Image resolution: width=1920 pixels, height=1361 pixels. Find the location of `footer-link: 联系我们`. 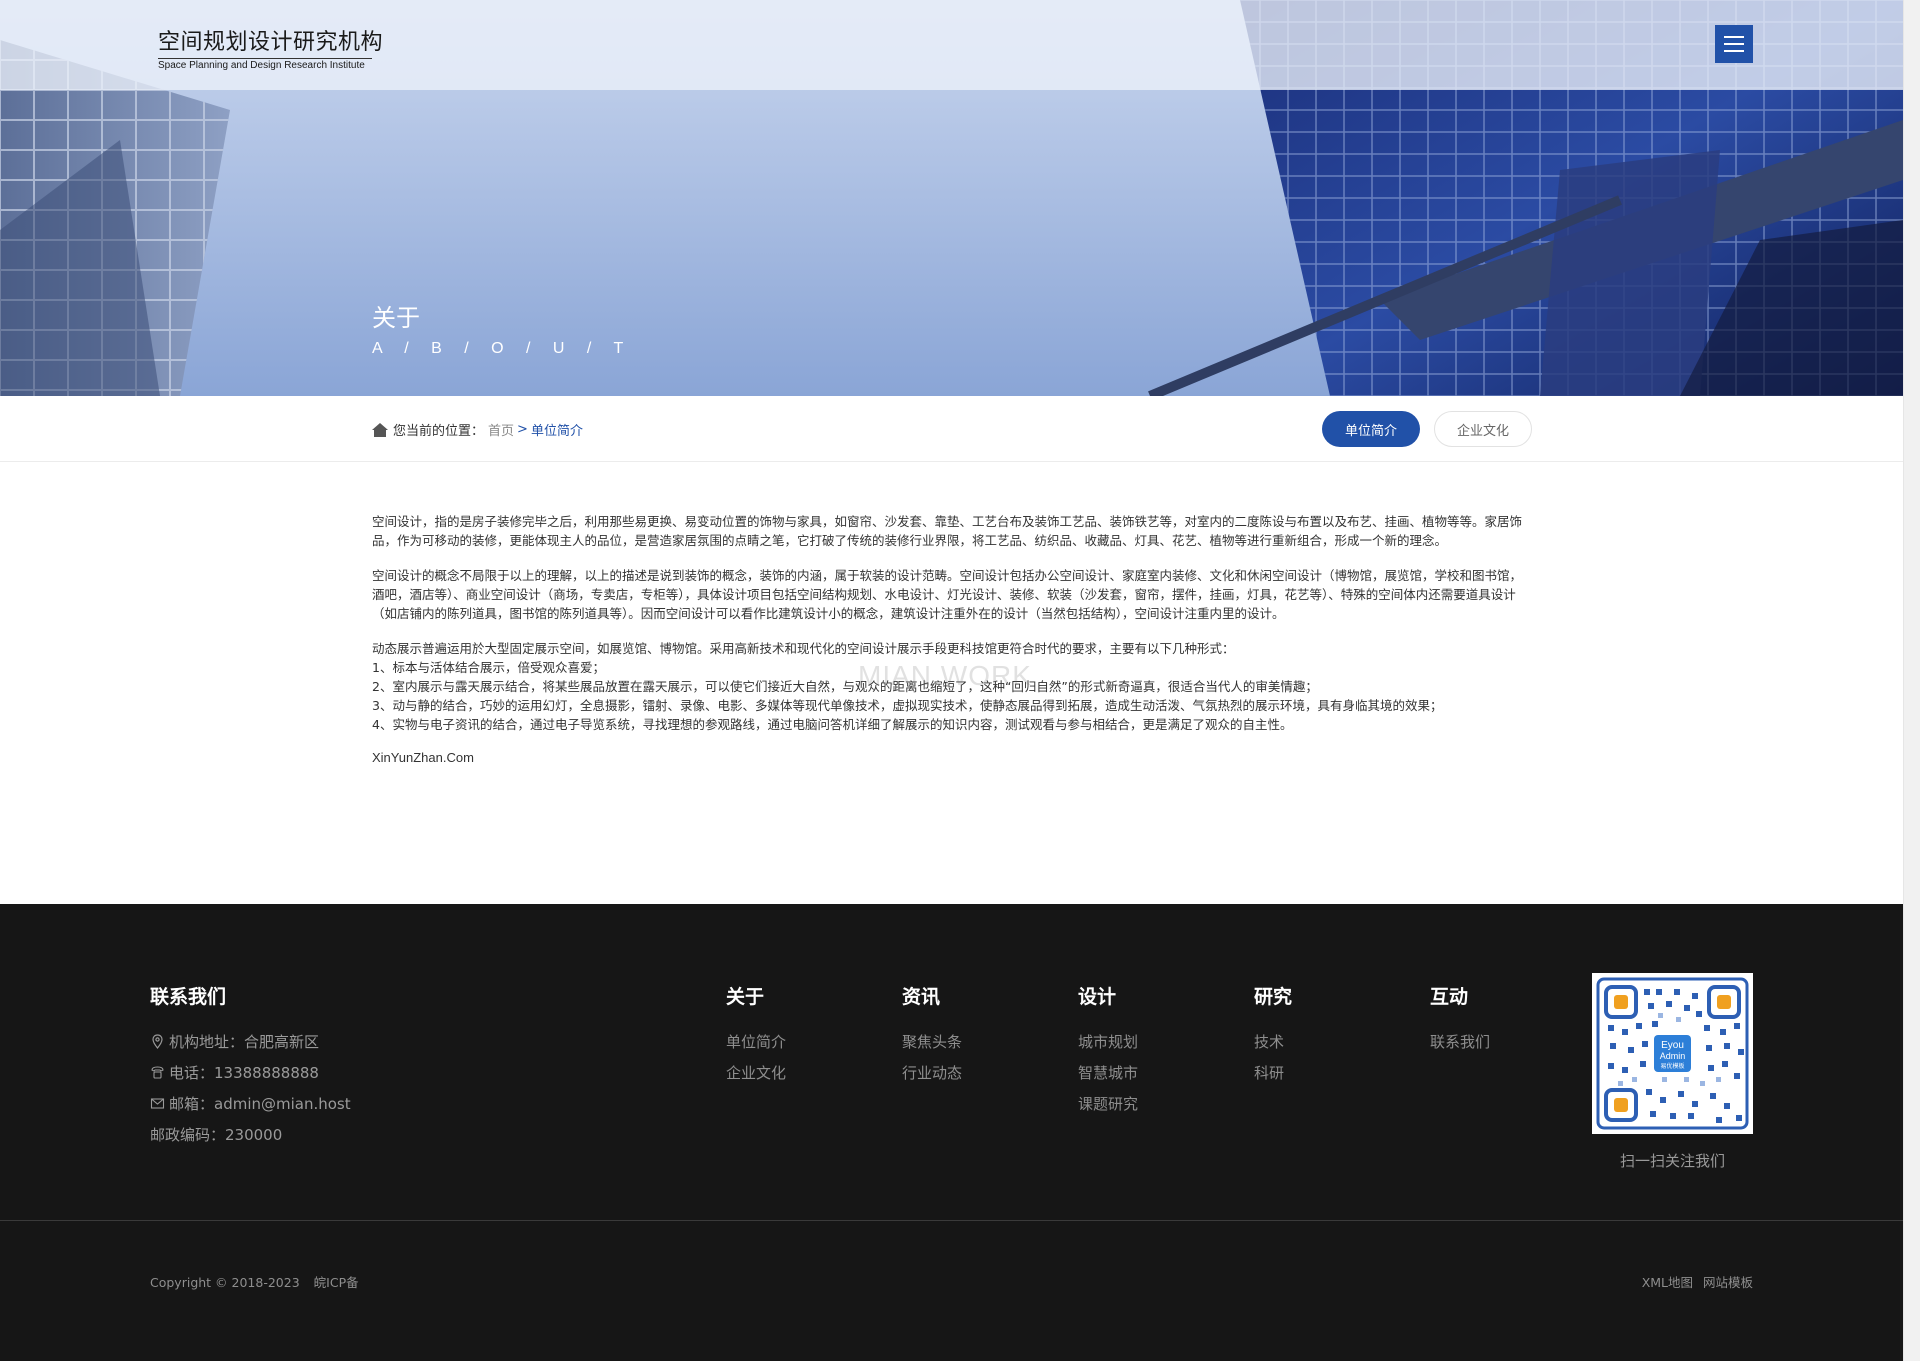

footer-link: 联系我们 is located at coordinates (1460, 1041).